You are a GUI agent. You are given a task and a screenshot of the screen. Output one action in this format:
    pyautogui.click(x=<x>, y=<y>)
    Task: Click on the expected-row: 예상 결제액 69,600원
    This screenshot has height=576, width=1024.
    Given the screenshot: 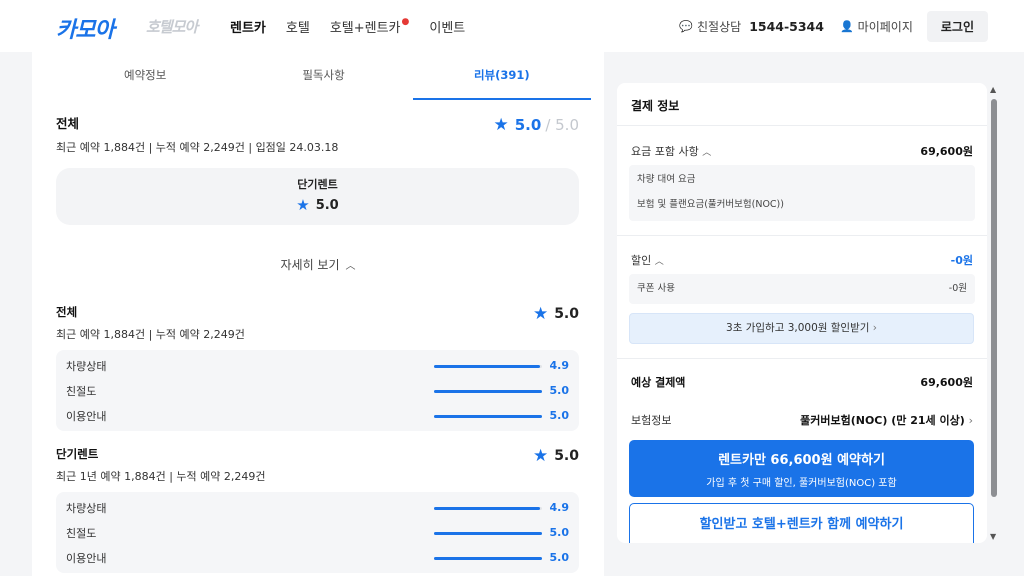 What is the action you would take?
    pyautogui.click(x=802, y=382)
    